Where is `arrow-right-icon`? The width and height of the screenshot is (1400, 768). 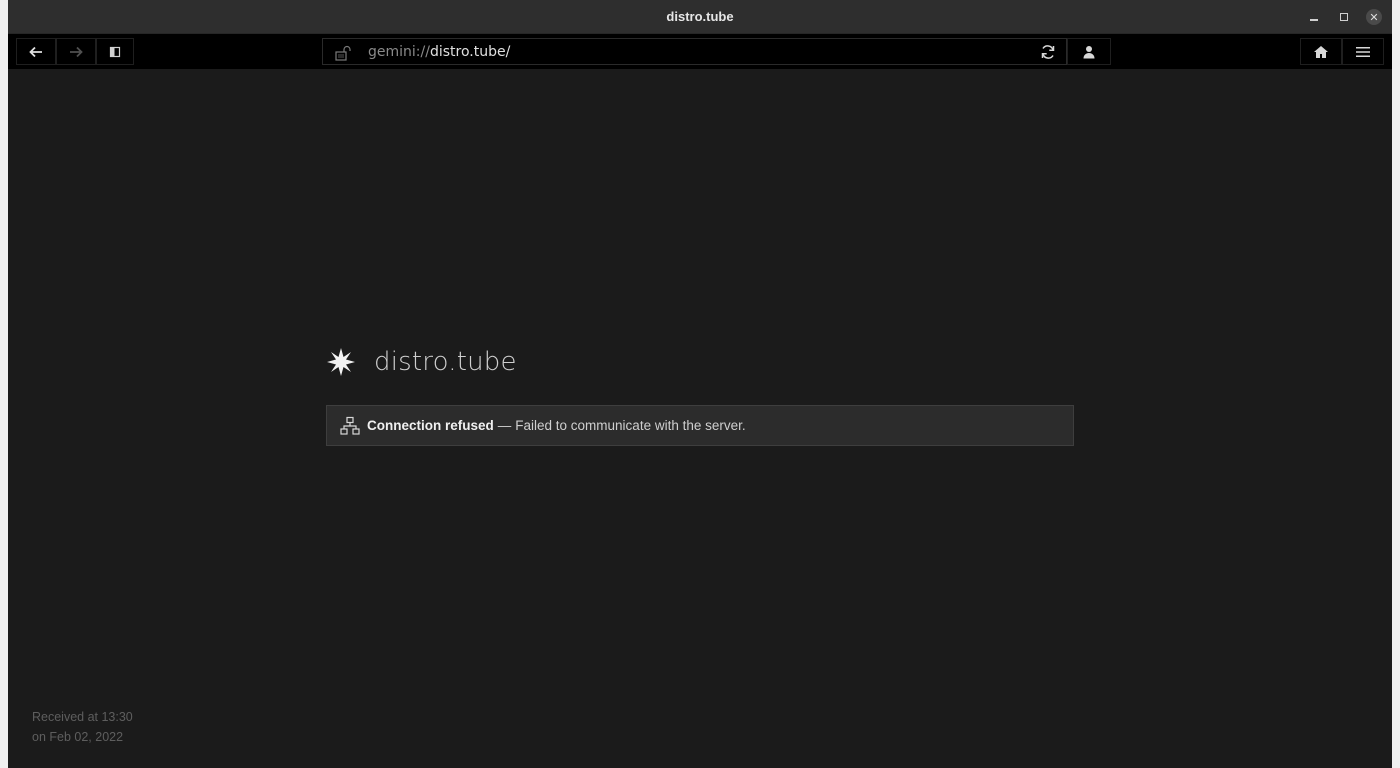
arrow-right-icon is located at coordinates (76, 51).